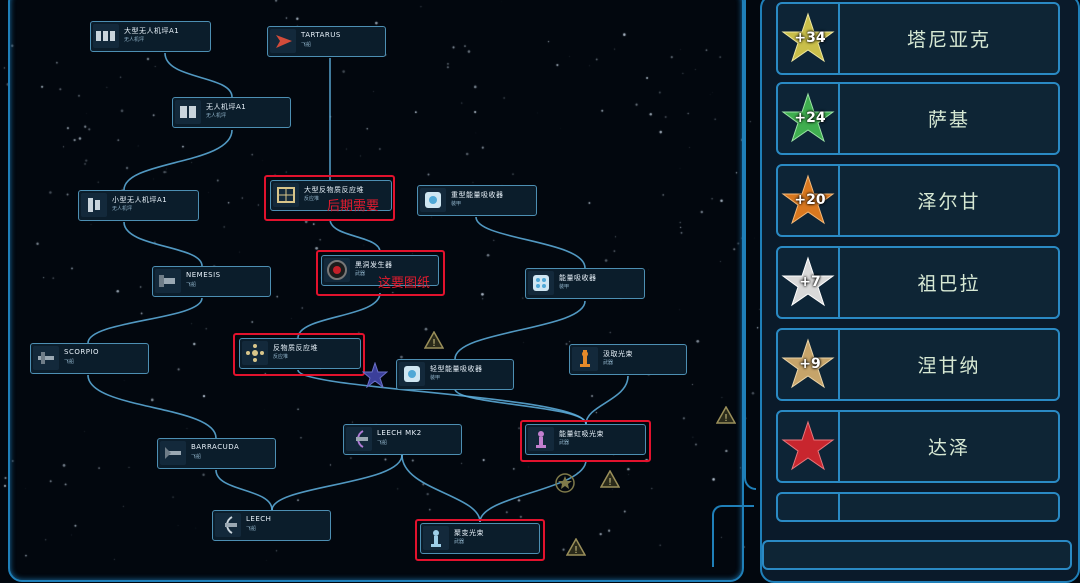 The width and height of the screenshot is (1080, 583). I want to click on faction-row-partial, so click(918, 507).